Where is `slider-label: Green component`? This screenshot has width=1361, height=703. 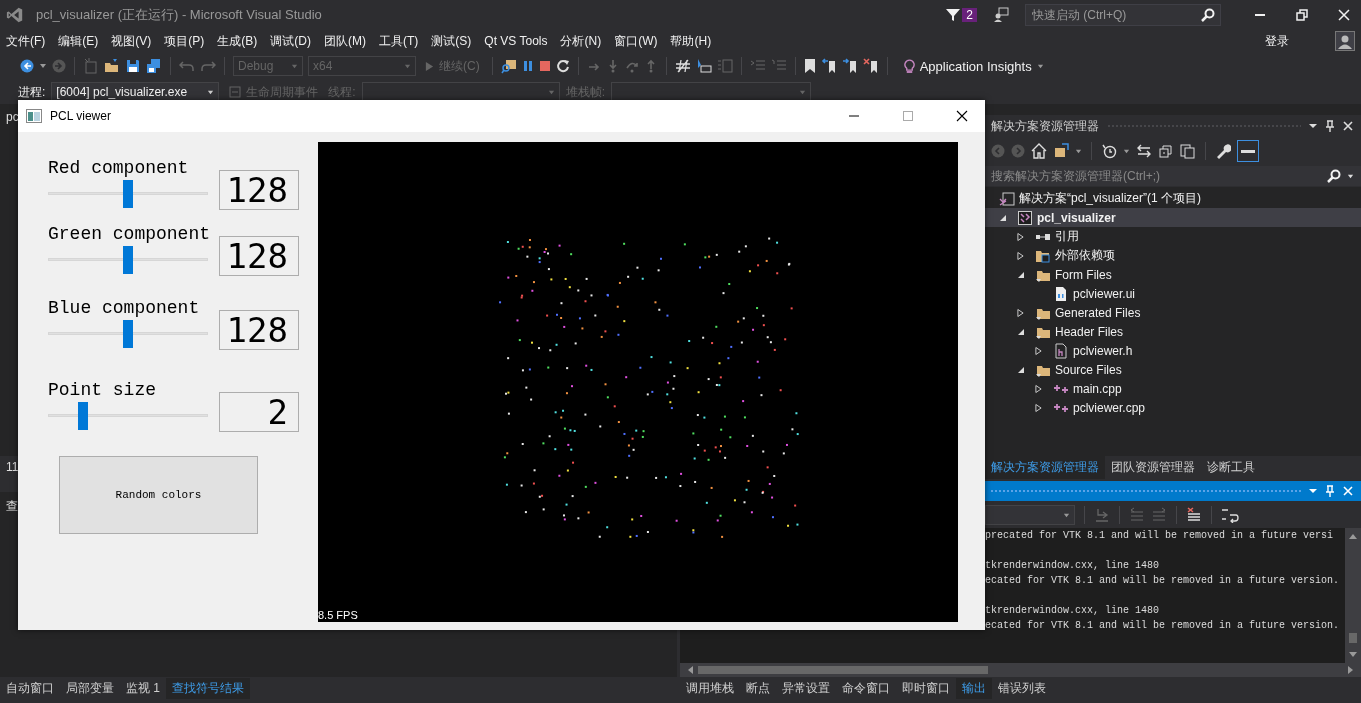
slider-label: Green component is located at coordinates (129, 234).